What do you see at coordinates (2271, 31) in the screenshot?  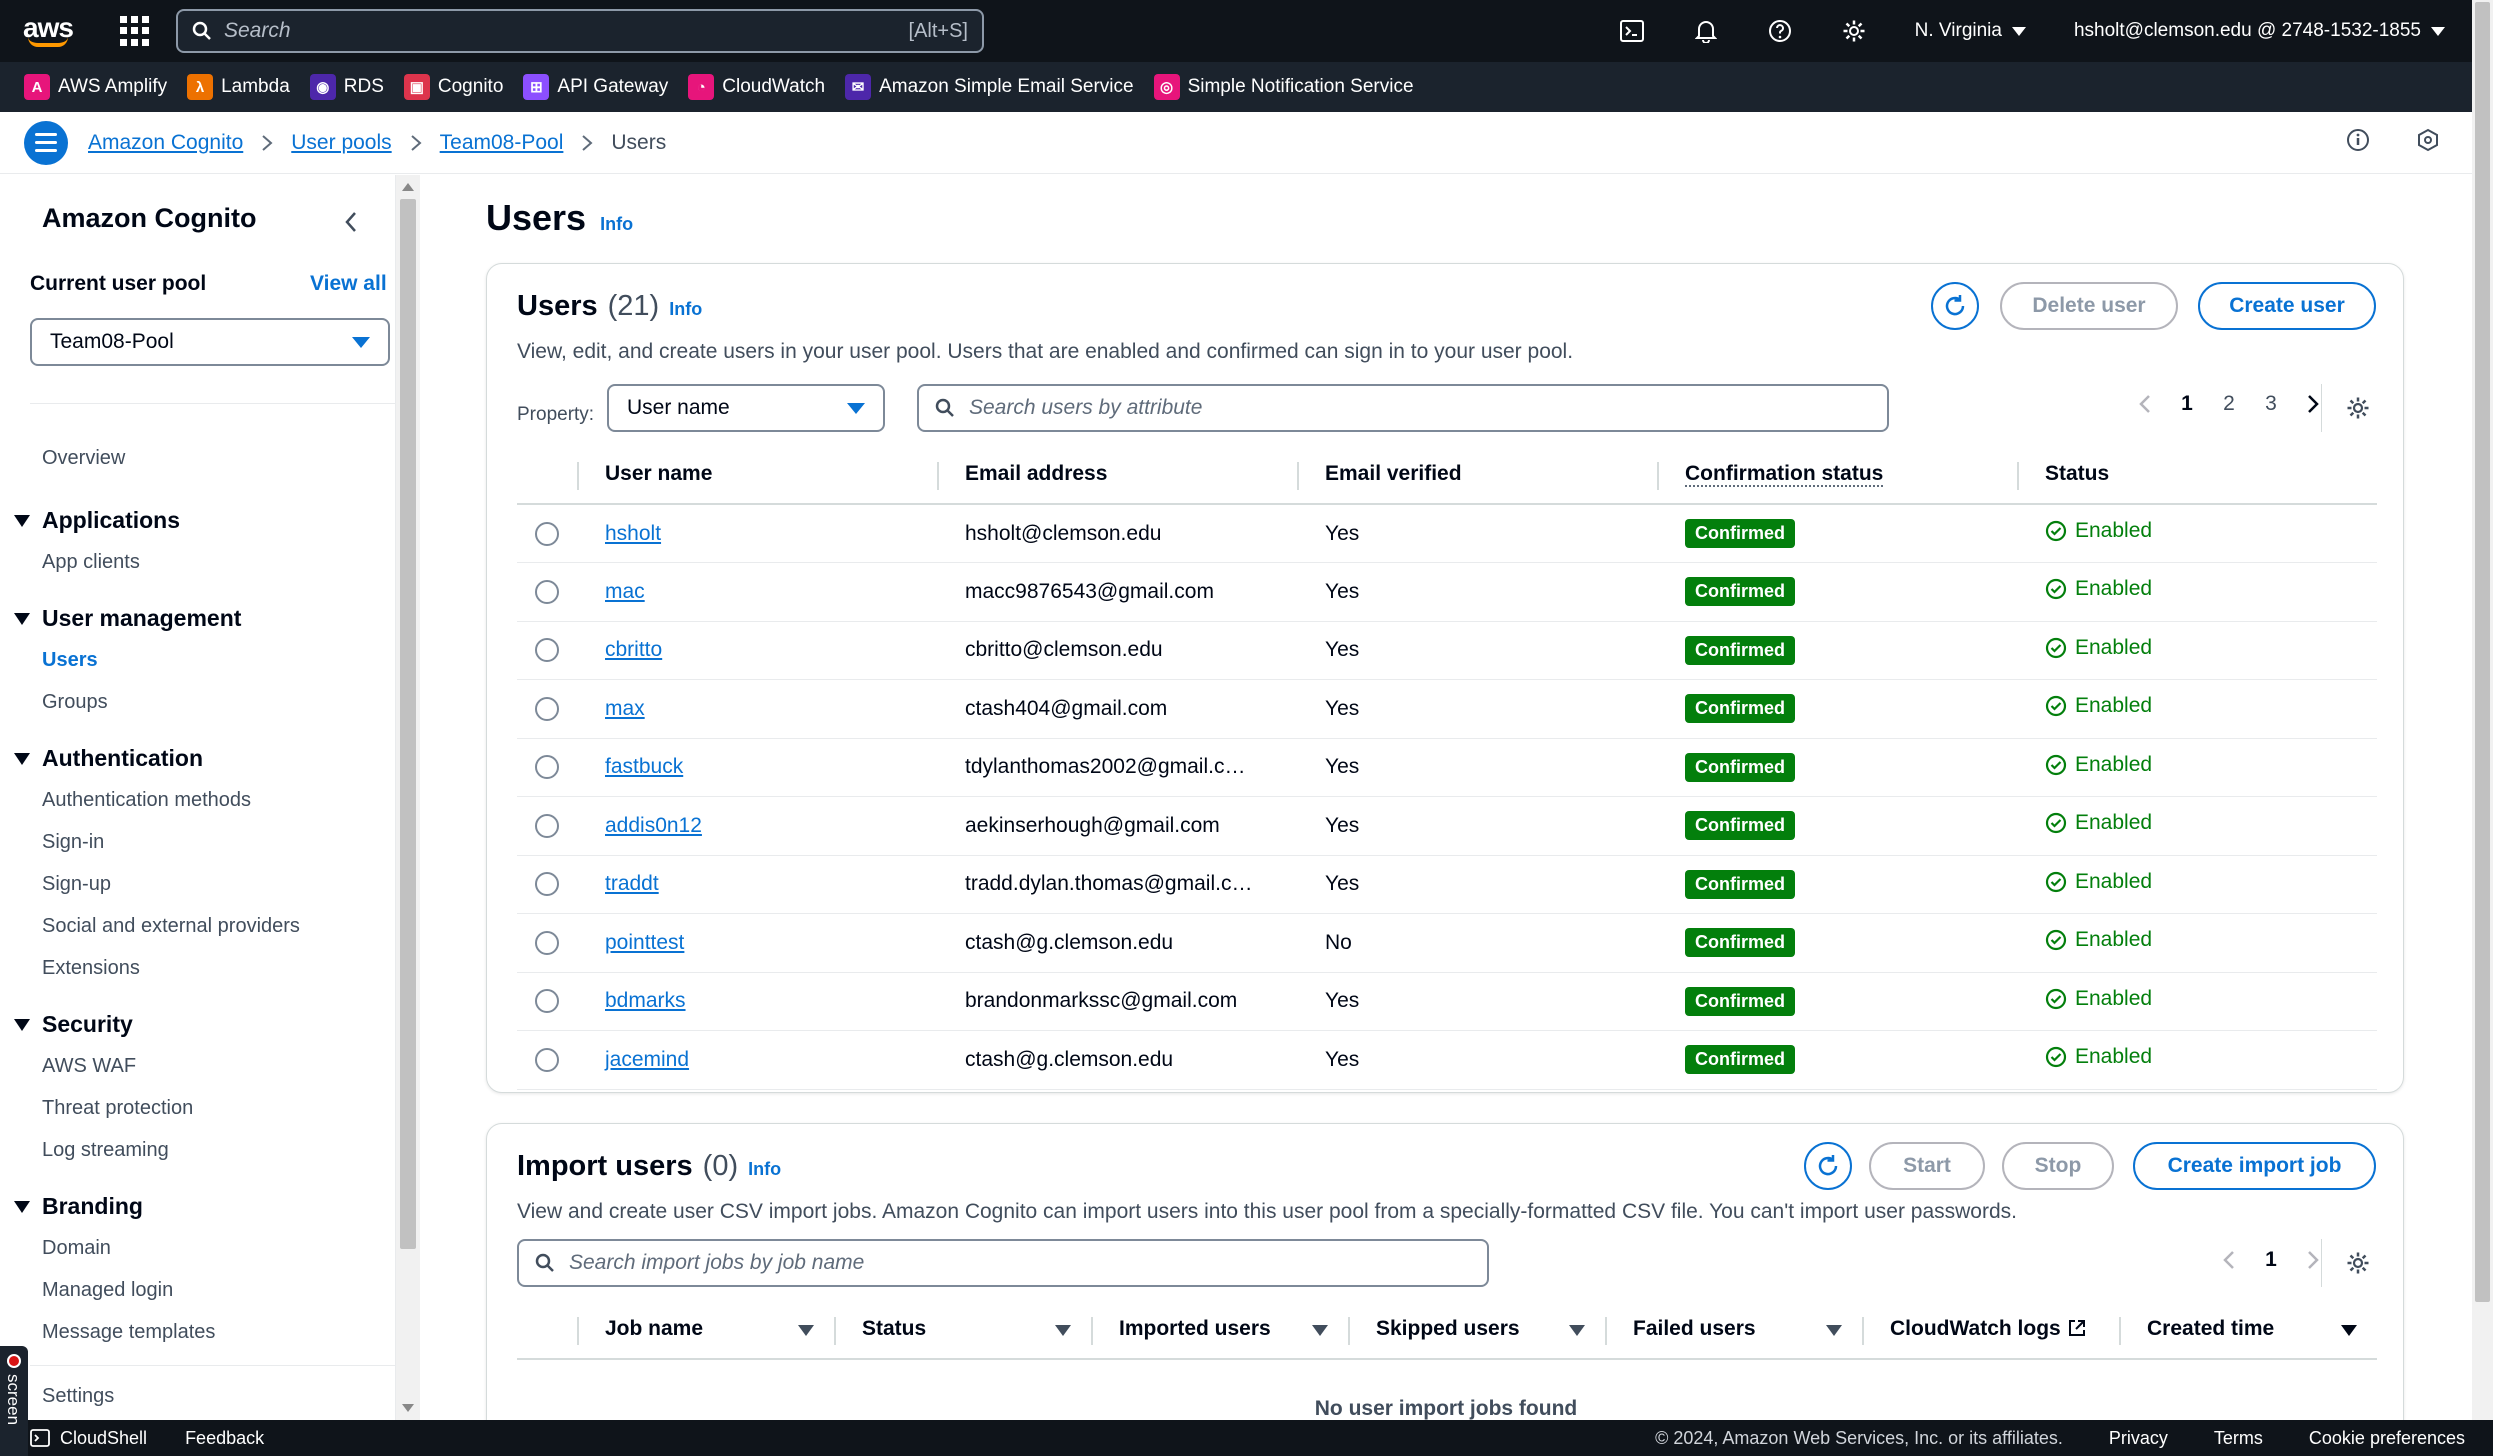 I see `account-menu: hsholt@clemson.edu @ 2748-1532-1855` at bounding box center [2271, 31].